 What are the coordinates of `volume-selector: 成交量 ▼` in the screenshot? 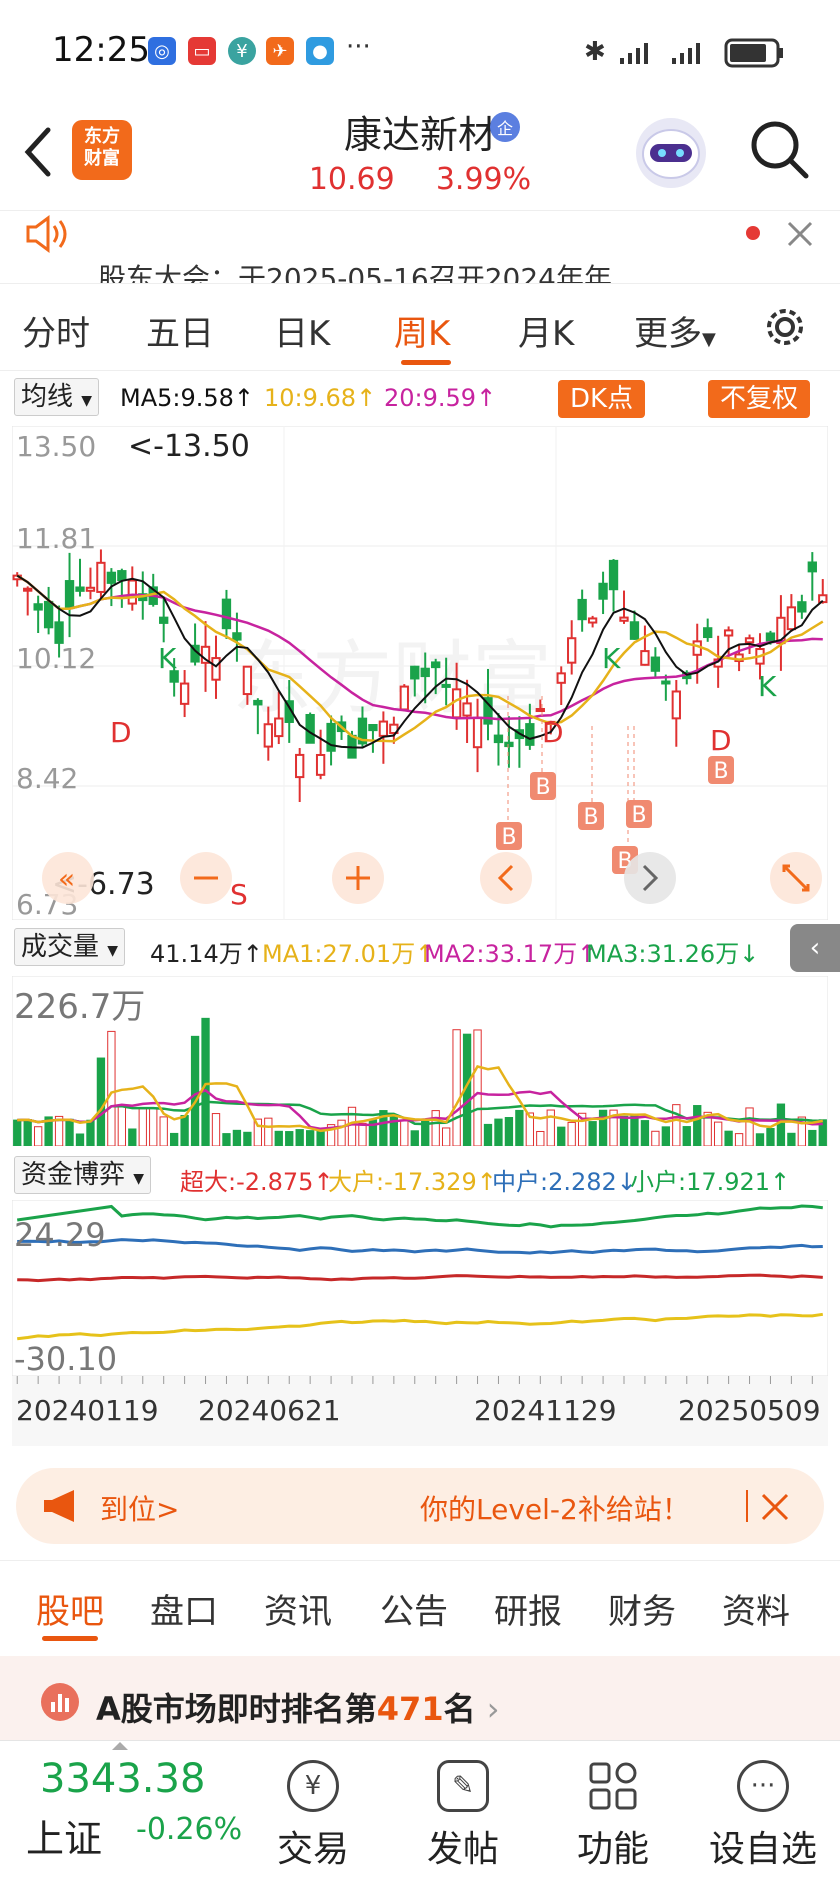 It's located at (70, 947).